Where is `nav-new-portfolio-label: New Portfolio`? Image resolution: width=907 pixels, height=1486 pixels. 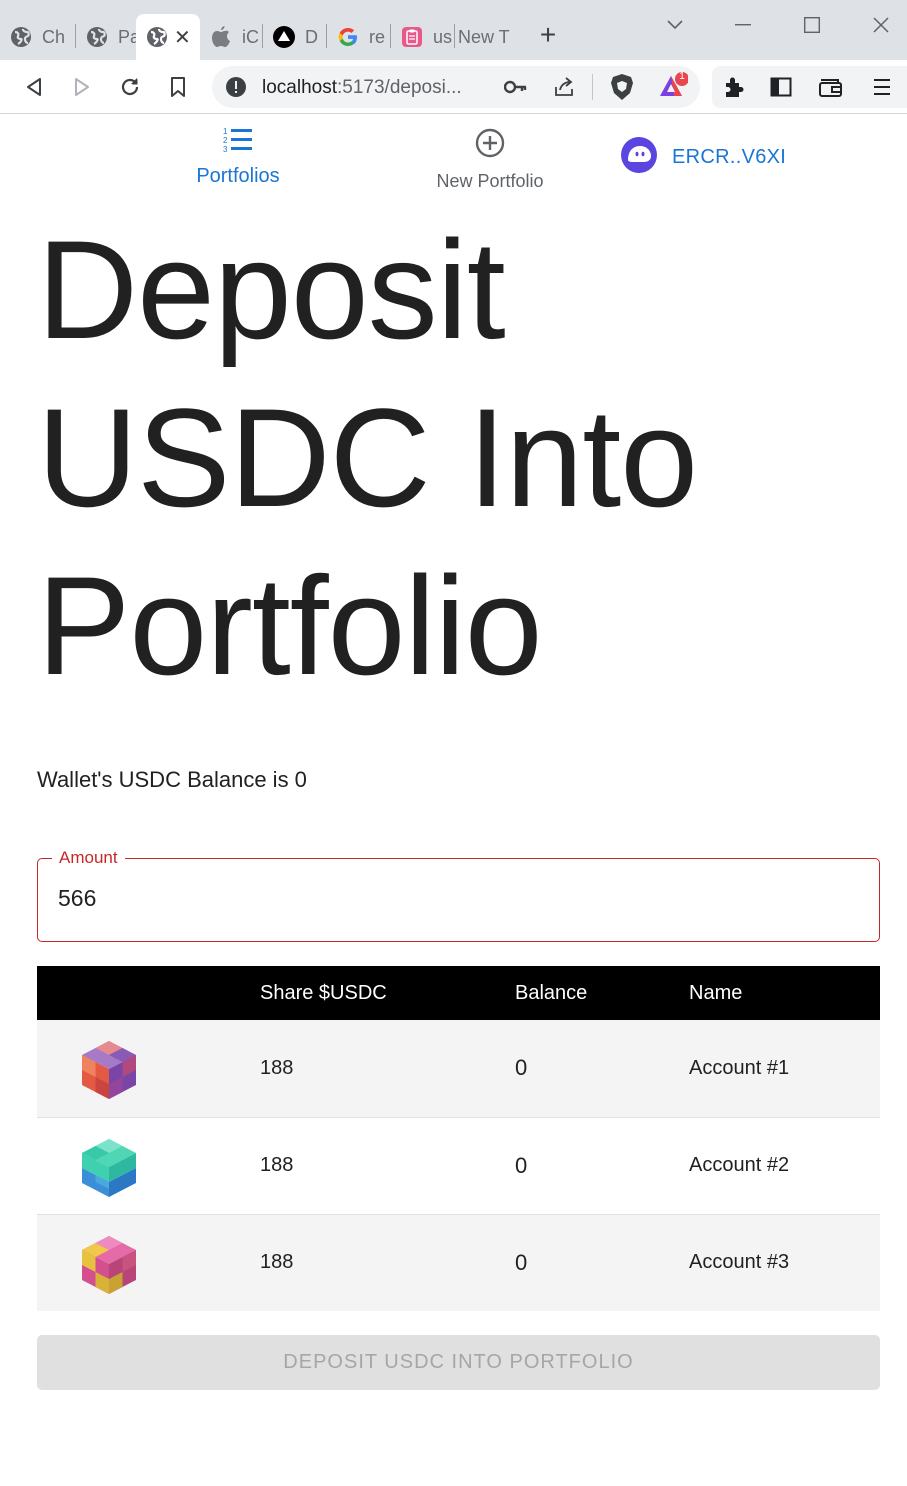
nav-new-portfolio-label: New Portfolio is located at coordinates (490, 181).